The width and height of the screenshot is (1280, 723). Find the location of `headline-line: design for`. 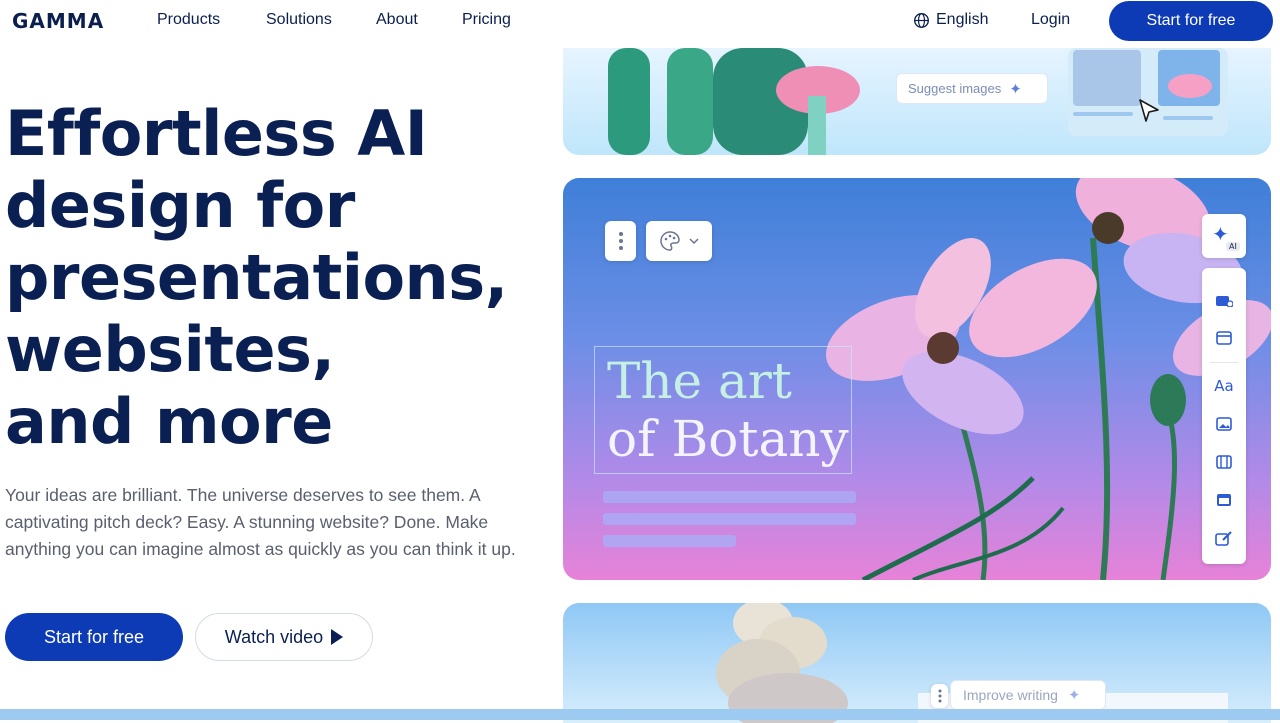

headline-line: design for is located at coordinates (180, 205).